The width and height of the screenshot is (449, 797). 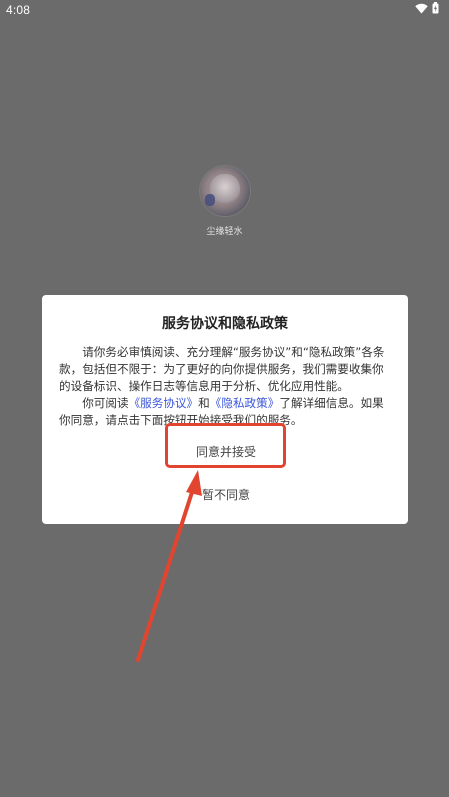 I want to click on dialog-title: 服务协议和隐私政策, so click(x=225, y=324).